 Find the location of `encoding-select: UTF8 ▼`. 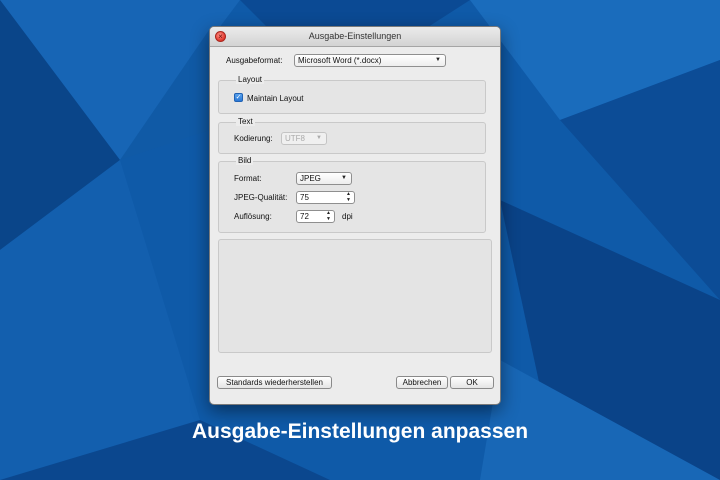

encoding-select: UTF8 ▼ is located at coordinates (304, 138).